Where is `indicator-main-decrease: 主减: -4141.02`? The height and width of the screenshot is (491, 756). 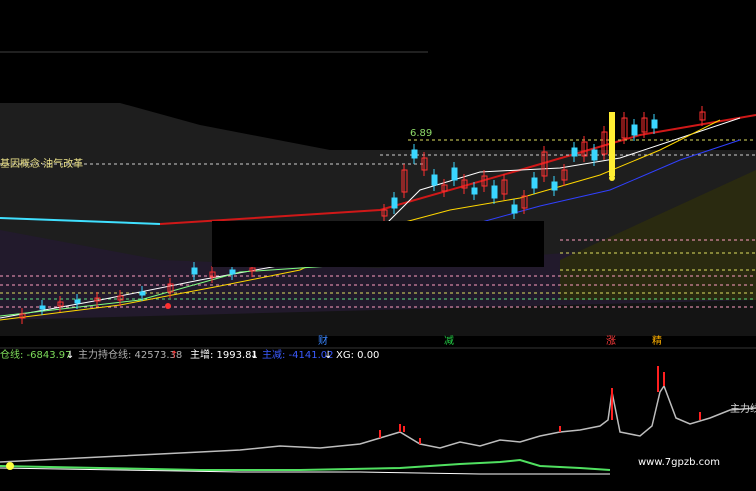
indicator-main-decrease: 主减: -4141.02 is located at coordinates (298, 355).